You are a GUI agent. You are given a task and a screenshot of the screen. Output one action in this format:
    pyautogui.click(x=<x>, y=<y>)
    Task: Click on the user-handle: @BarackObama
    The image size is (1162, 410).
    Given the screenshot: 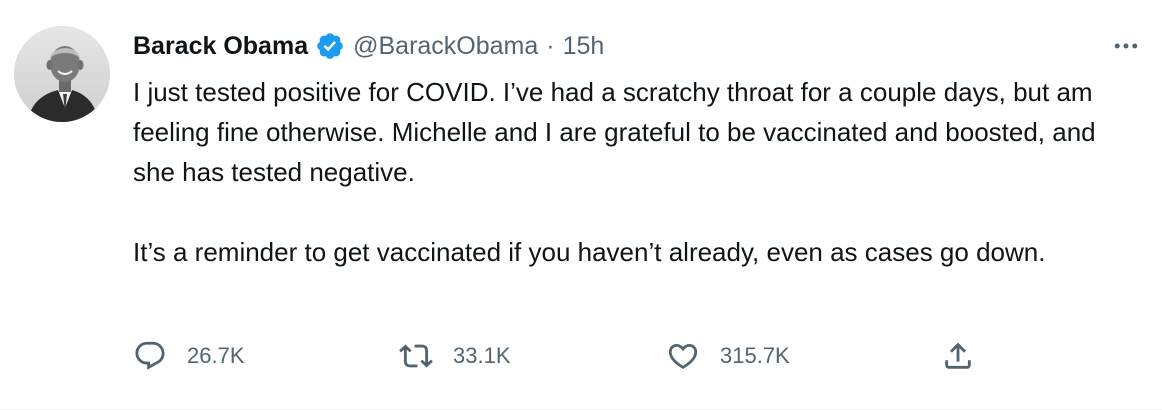 What is the action you would take?
    pyautogui.click(x=445, y=46)
    